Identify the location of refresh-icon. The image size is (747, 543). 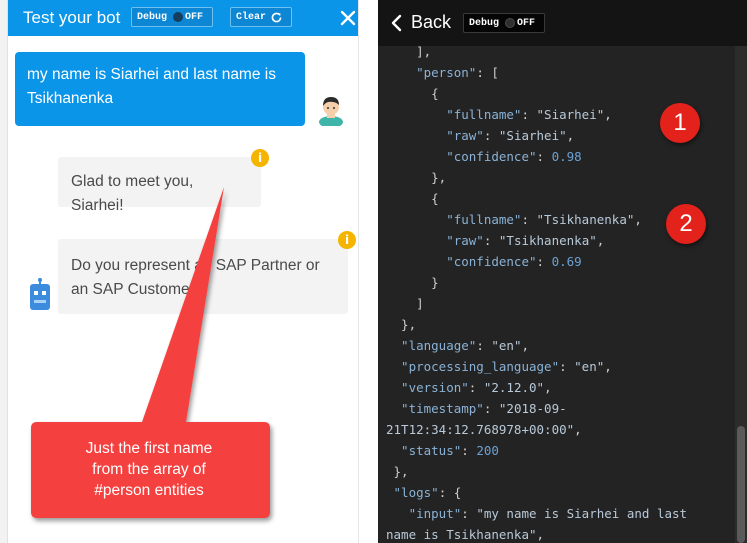
(276, 17).